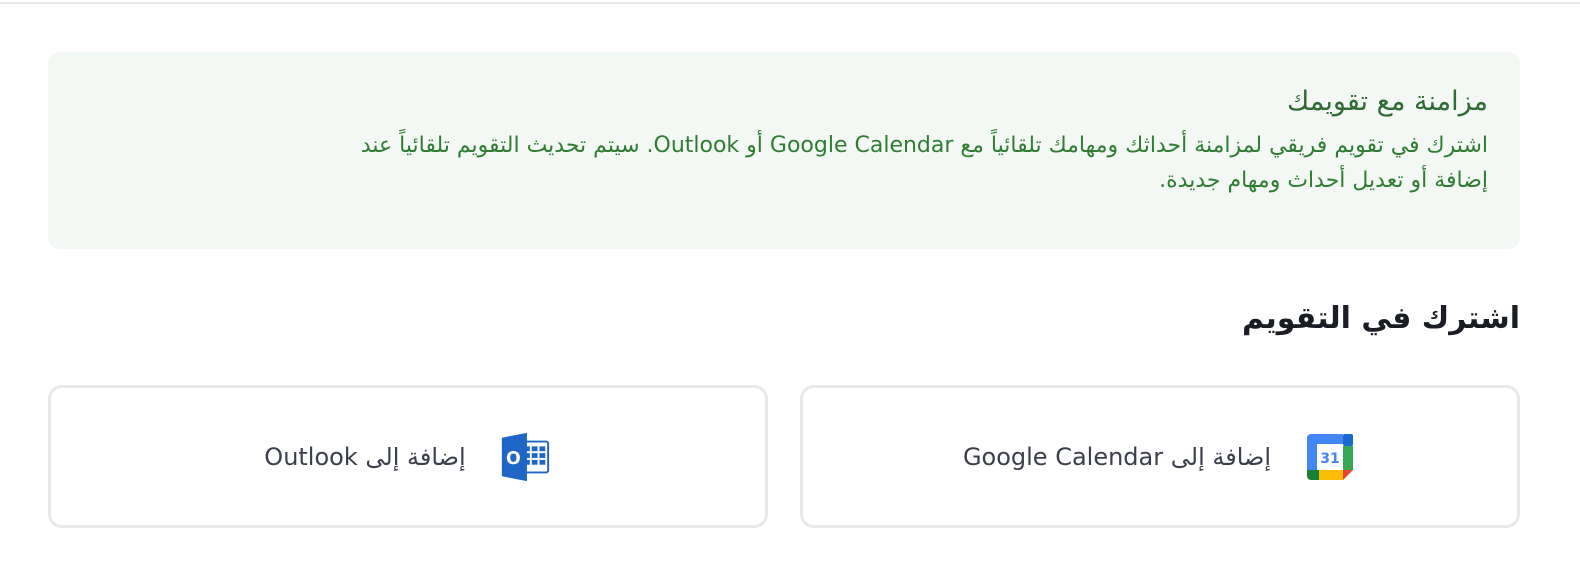 This screenshot has width=1580, height=578. I want to click on outlook-icon-text: O, so click(513, 458).